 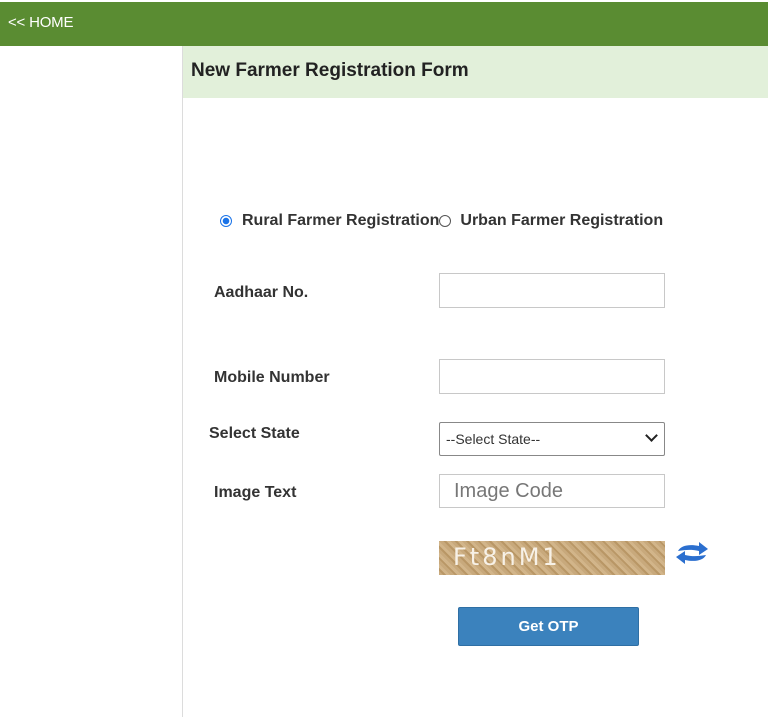 I want to click on state-select: --Select State--, so click(x=552, y=439).